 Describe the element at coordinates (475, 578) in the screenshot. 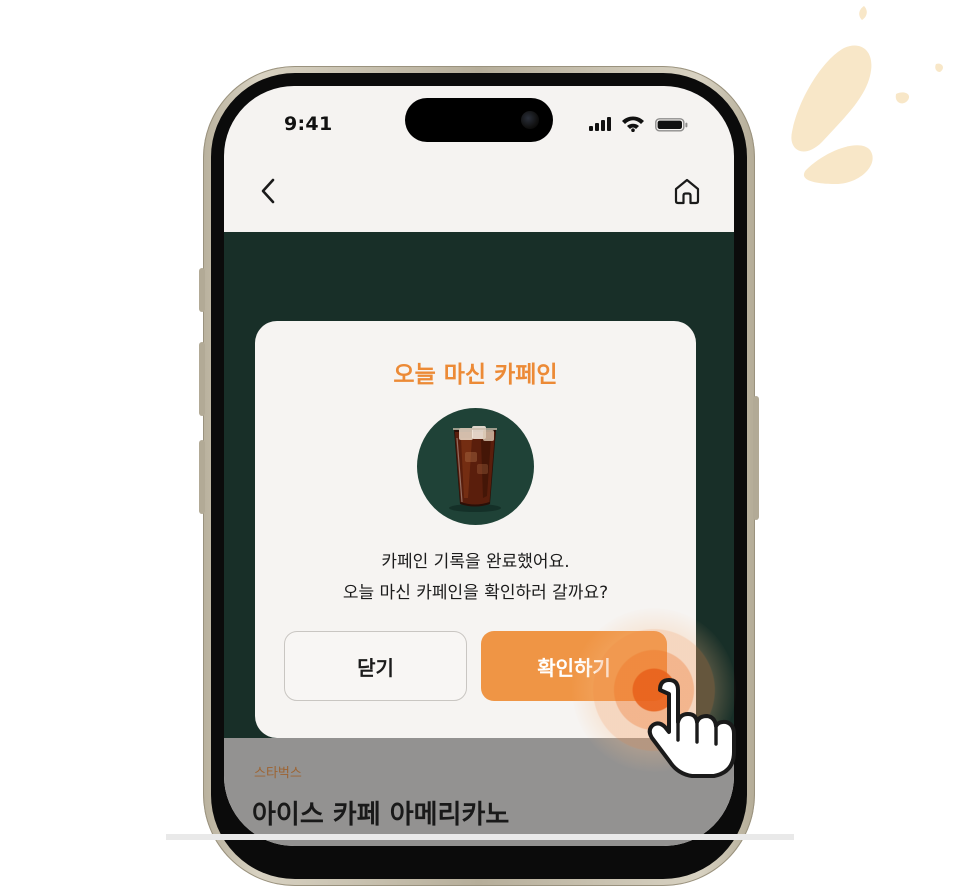

I see `dialog-message: 카페인 기록을 완료했어요. 오늘 마신 카페인을 확인하러 갈까요?` at that location.